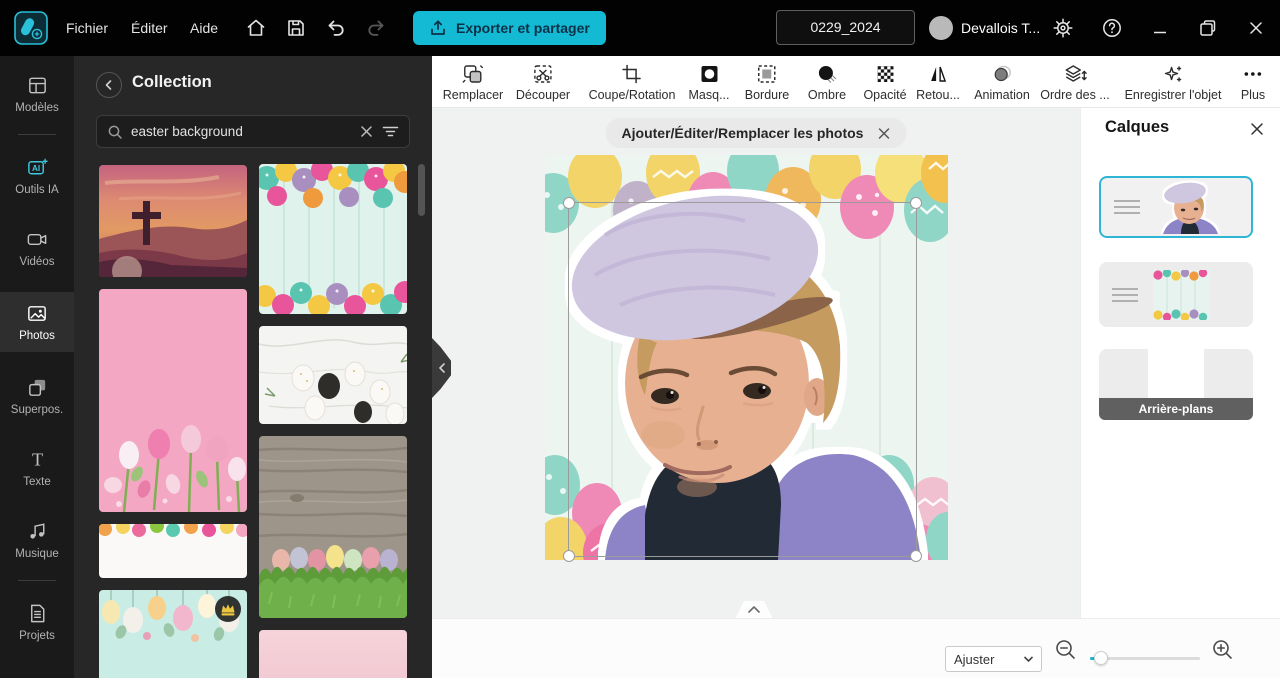  Describe the element at coordinates (938, 74) in the screenshot. I see `flip-icon` at that location.